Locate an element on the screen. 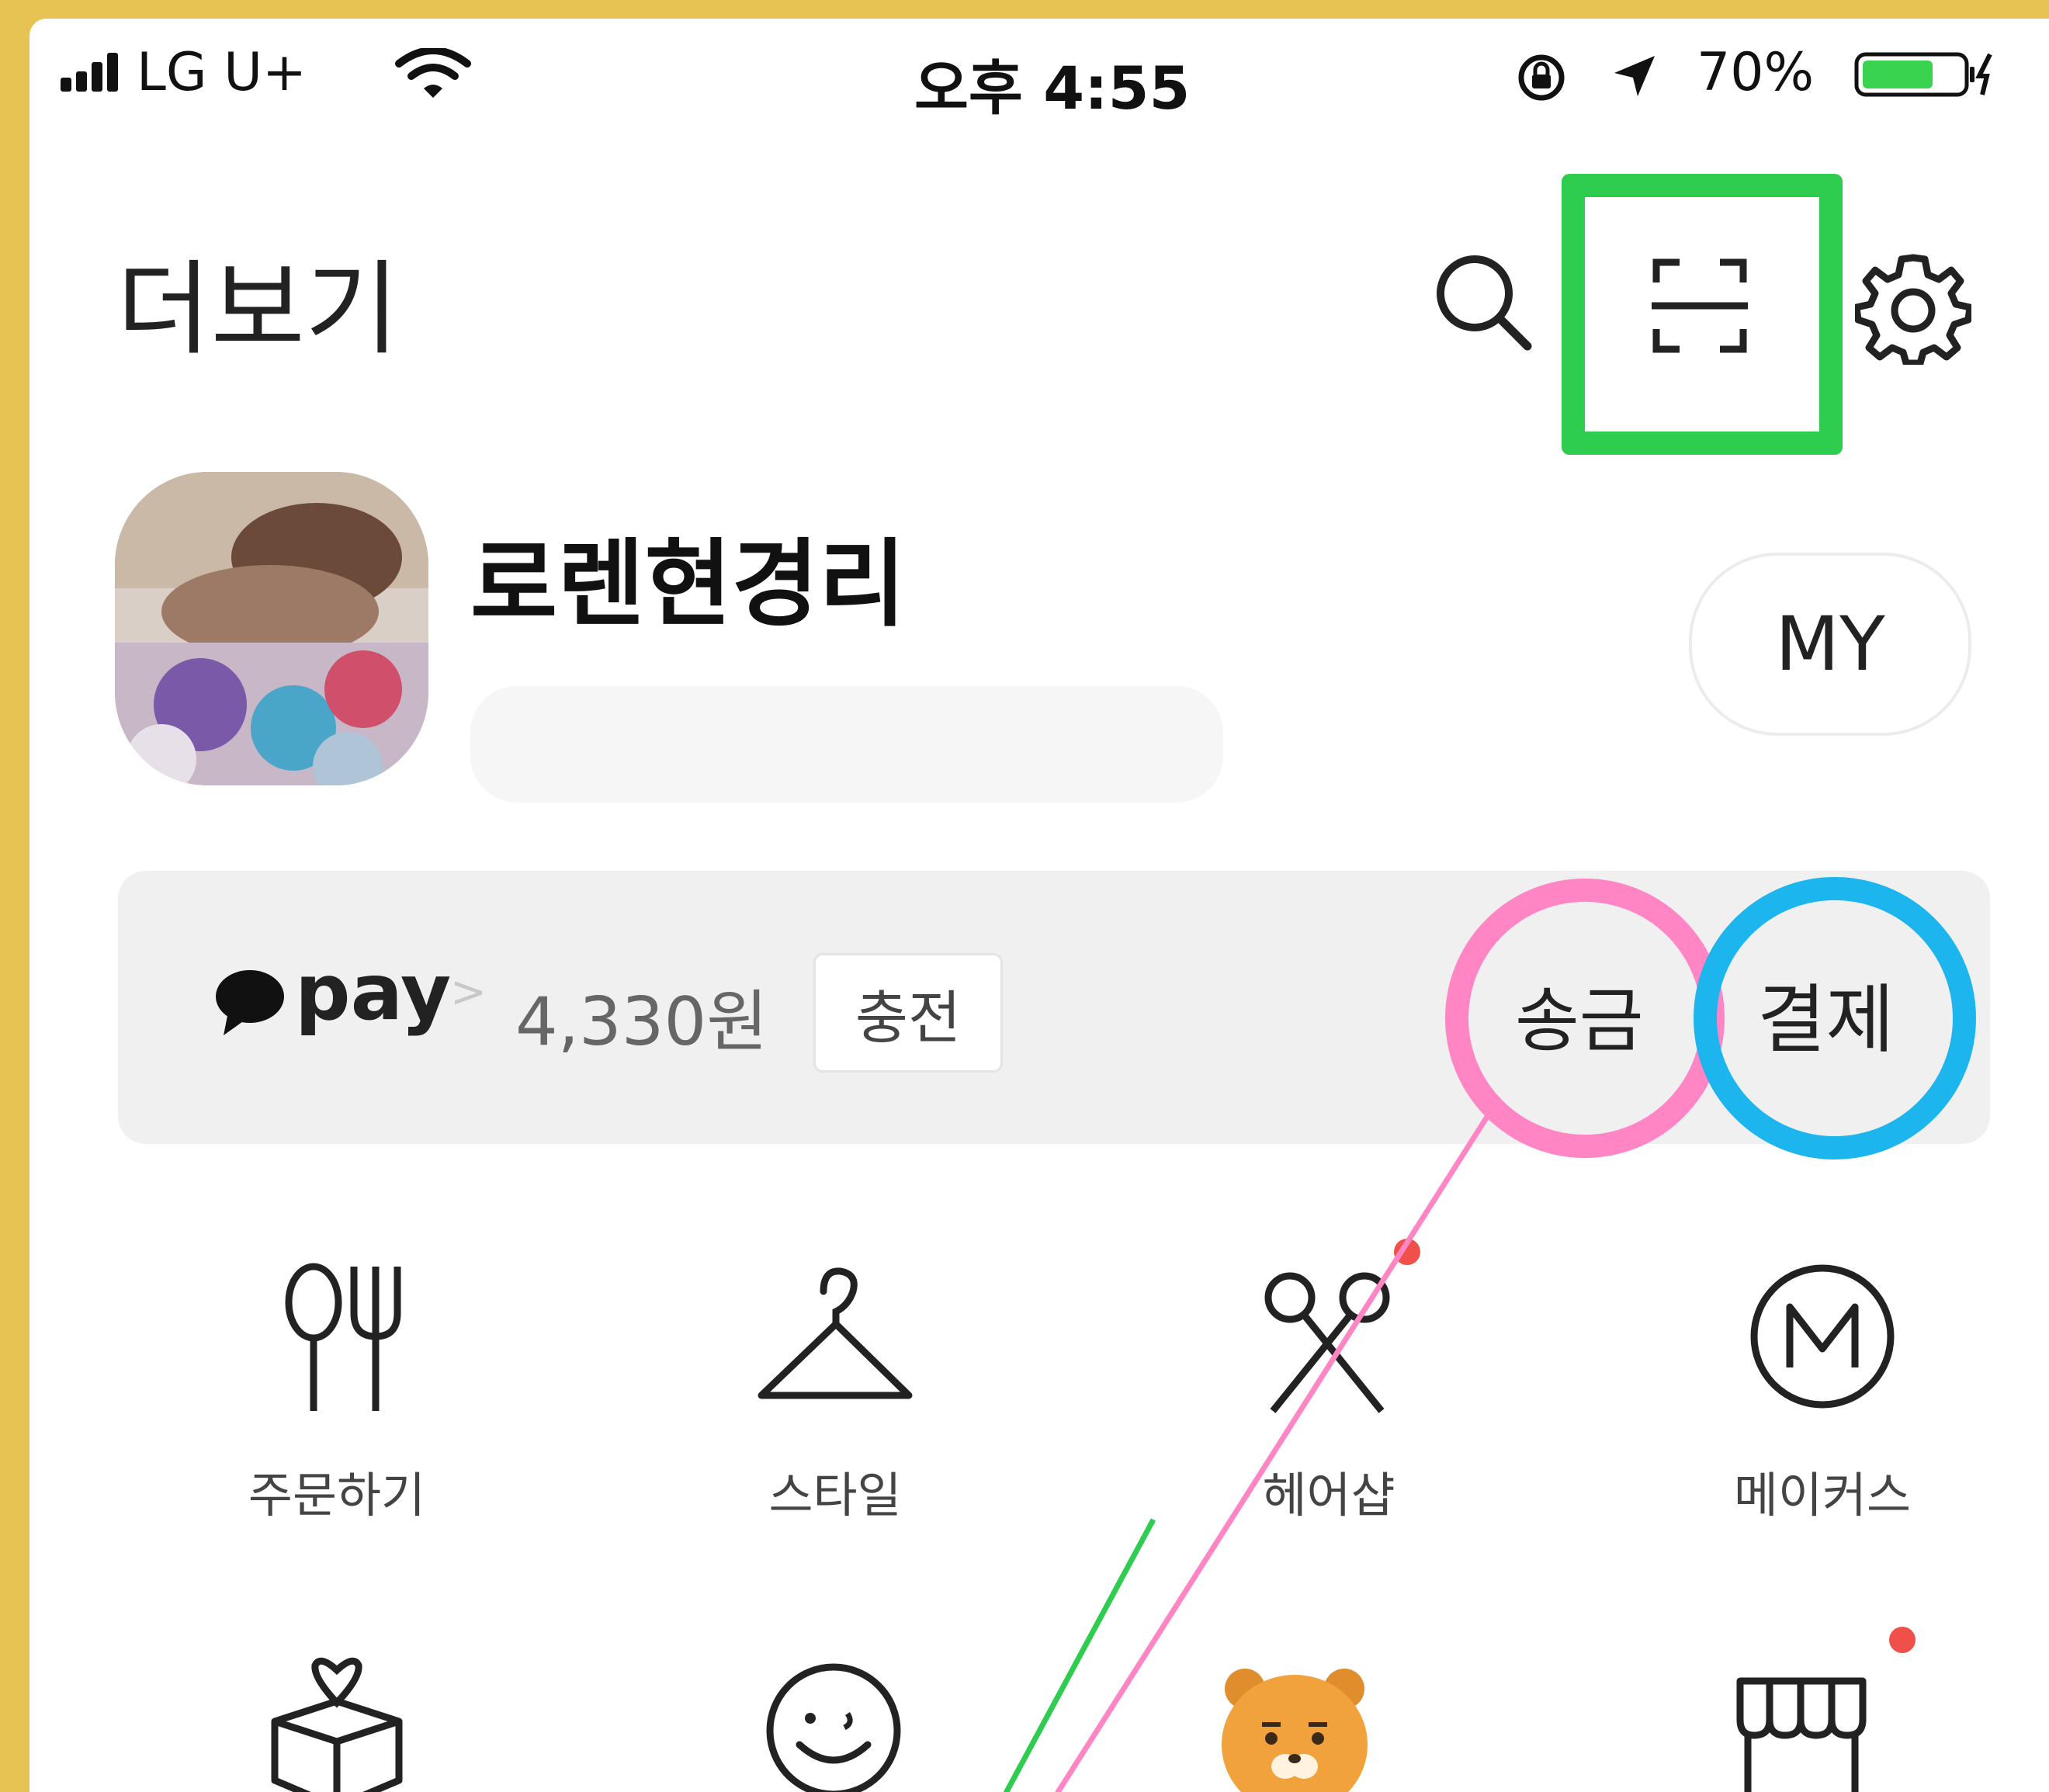 The height and width of the screenshot is (1792, 2049). annotation-lines is located at coordinates (1251, 1446).